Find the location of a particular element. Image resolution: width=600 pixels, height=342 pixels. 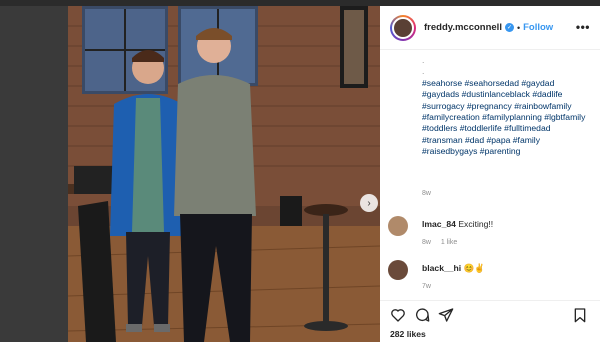

bookmark-icon is located at coordinates (580, 315).